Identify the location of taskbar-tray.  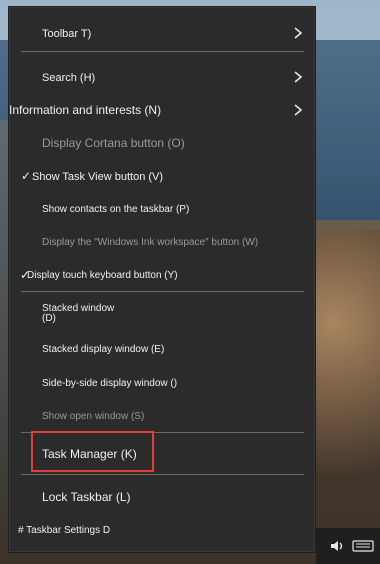
(348, 546).